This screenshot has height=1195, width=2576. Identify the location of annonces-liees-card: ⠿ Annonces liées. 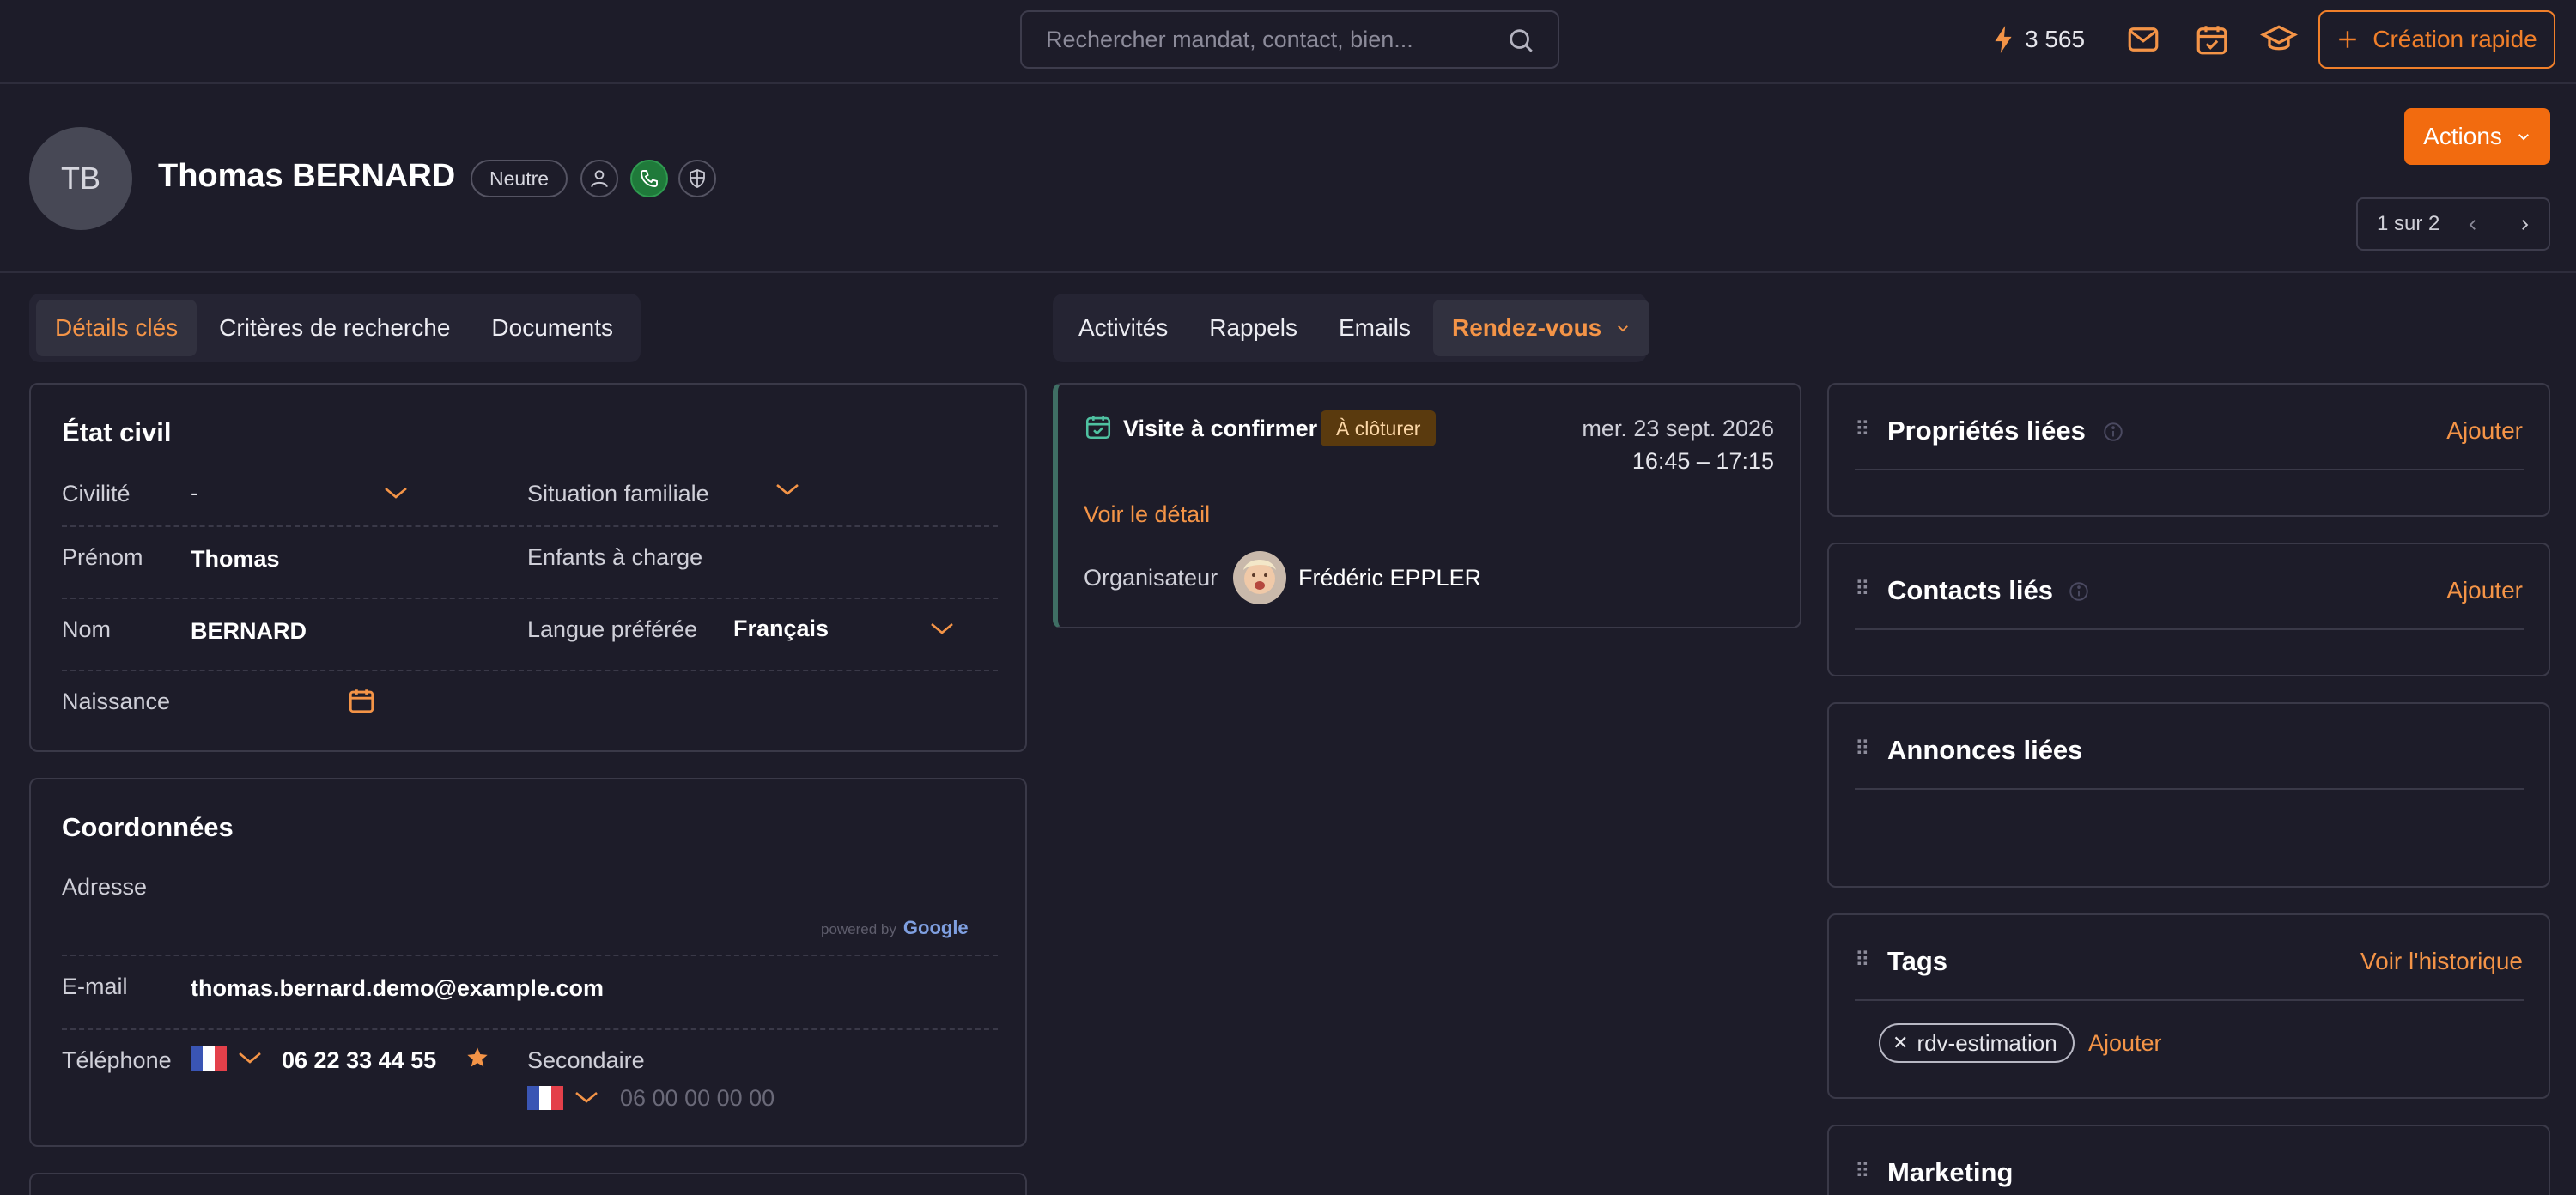
(2188, 795).